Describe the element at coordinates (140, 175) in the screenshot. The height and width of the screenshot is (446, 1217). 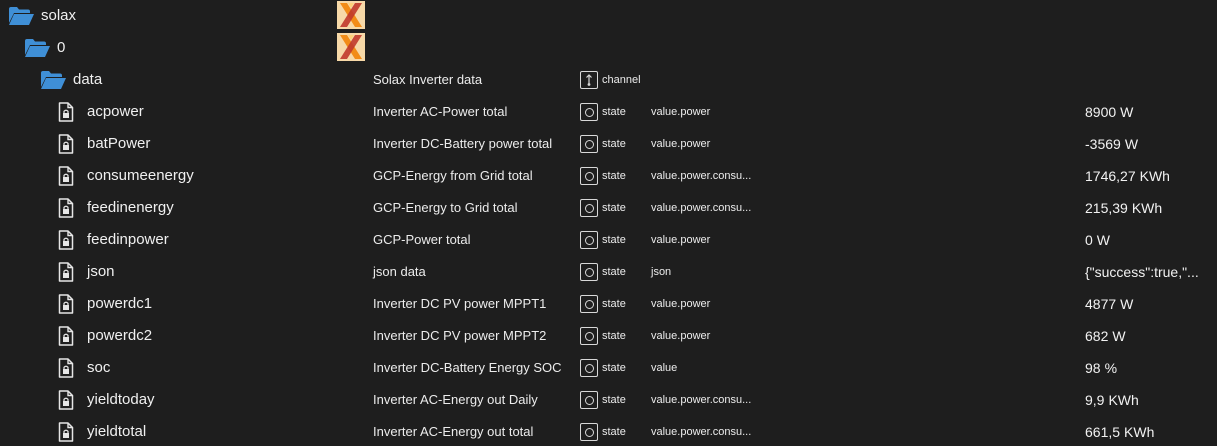
I see `object-name: consumeenergy` at that location.